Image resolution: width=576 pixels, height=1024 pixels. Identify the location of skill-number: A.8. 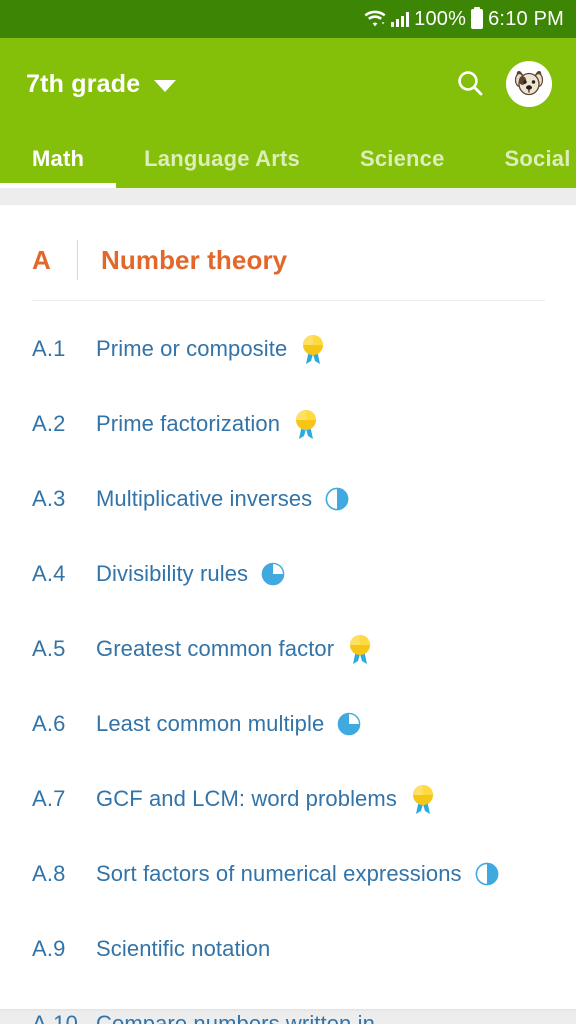
(49, 873).